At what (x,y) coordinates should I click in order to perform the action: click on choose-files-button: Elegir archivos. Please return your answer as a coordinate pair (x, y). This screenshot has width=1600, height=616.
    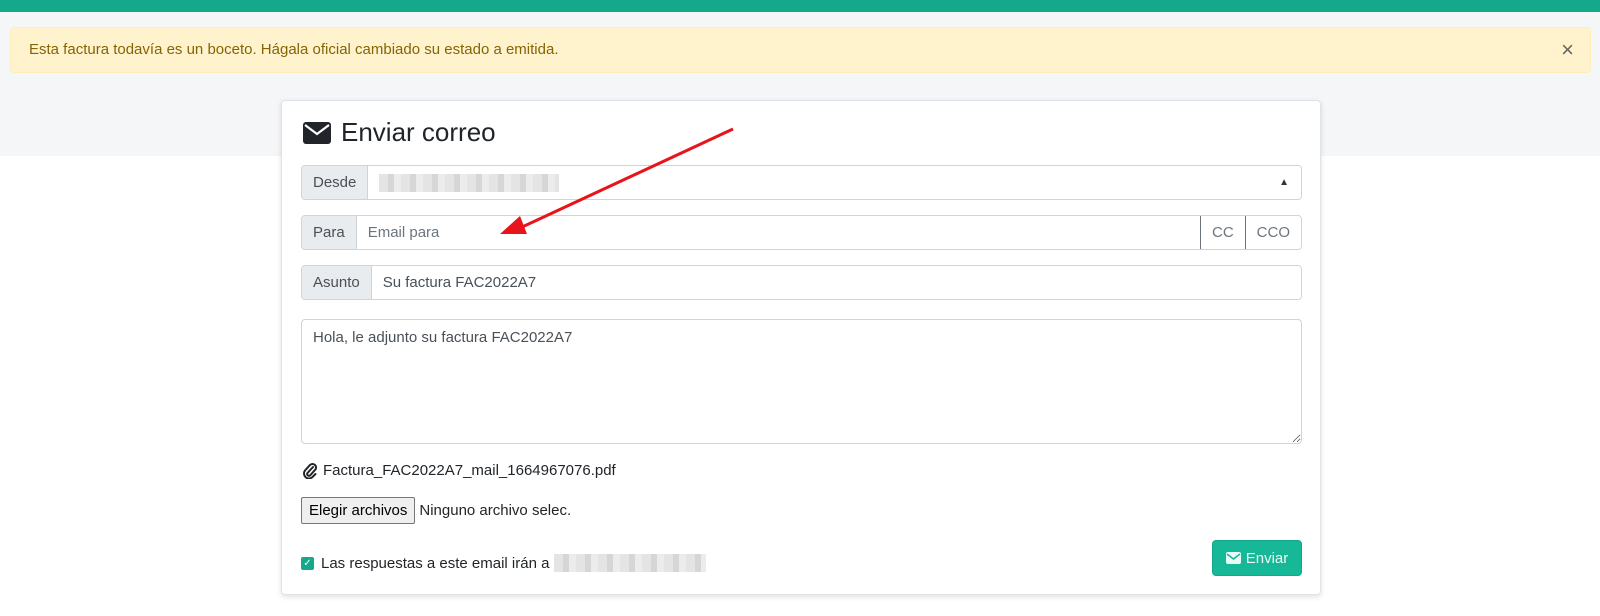
    Looking at the image, I should click on (358, 510).